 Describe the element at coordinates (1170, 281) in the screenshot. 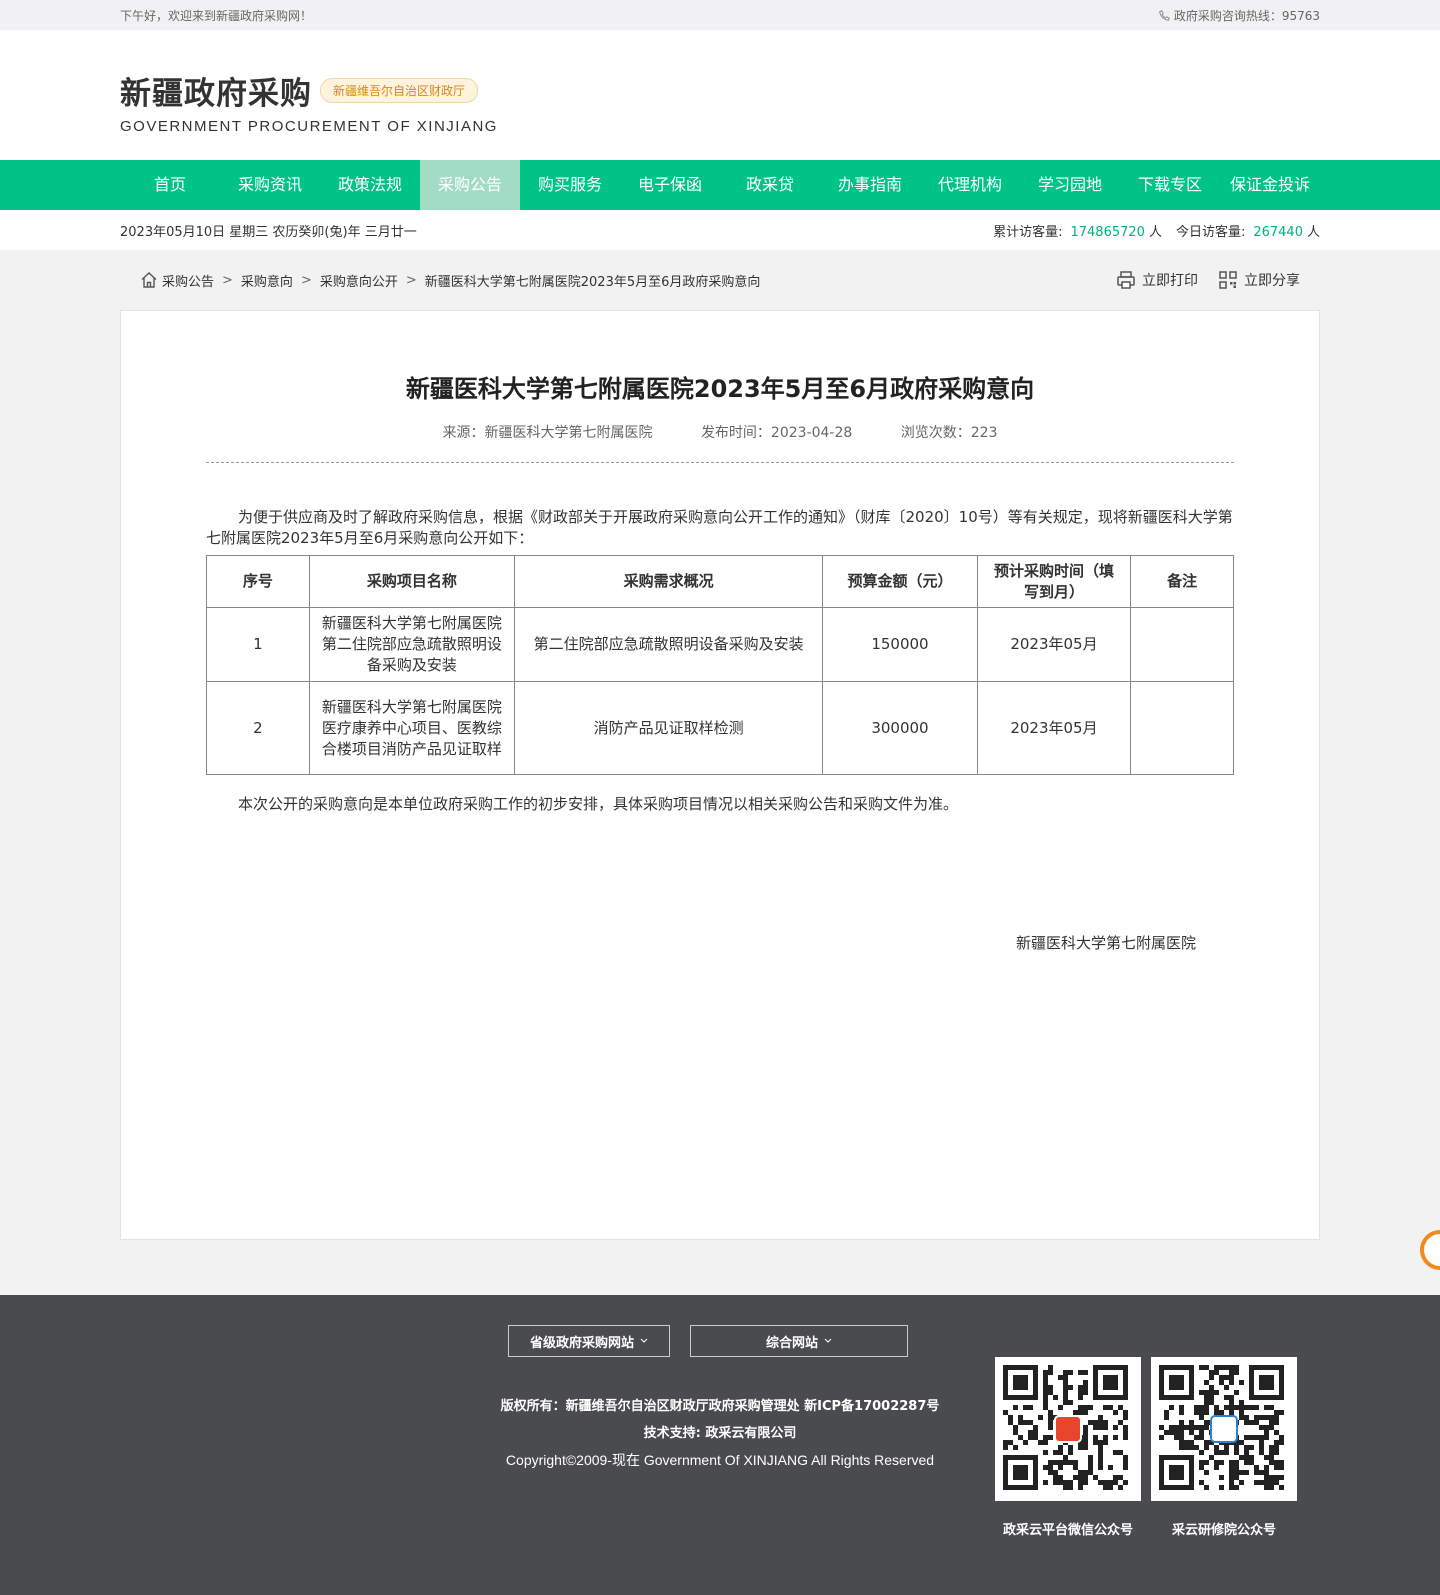

I see `print-label: 立即打印` at that location.